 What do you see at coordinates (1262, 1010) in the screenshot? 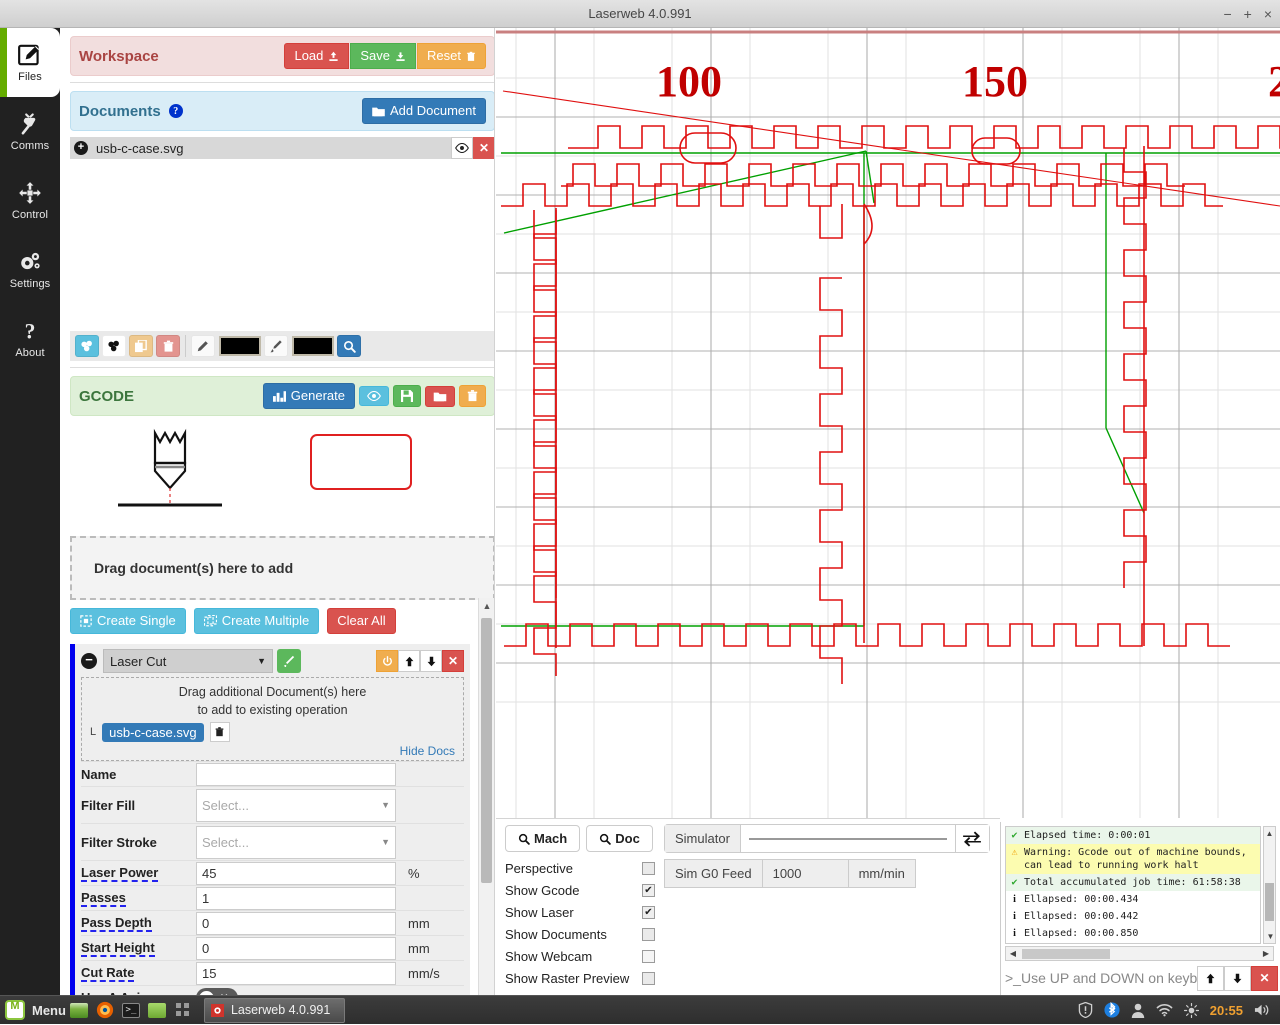
I see `volume-icon` at bounding box center [1262, 1010].